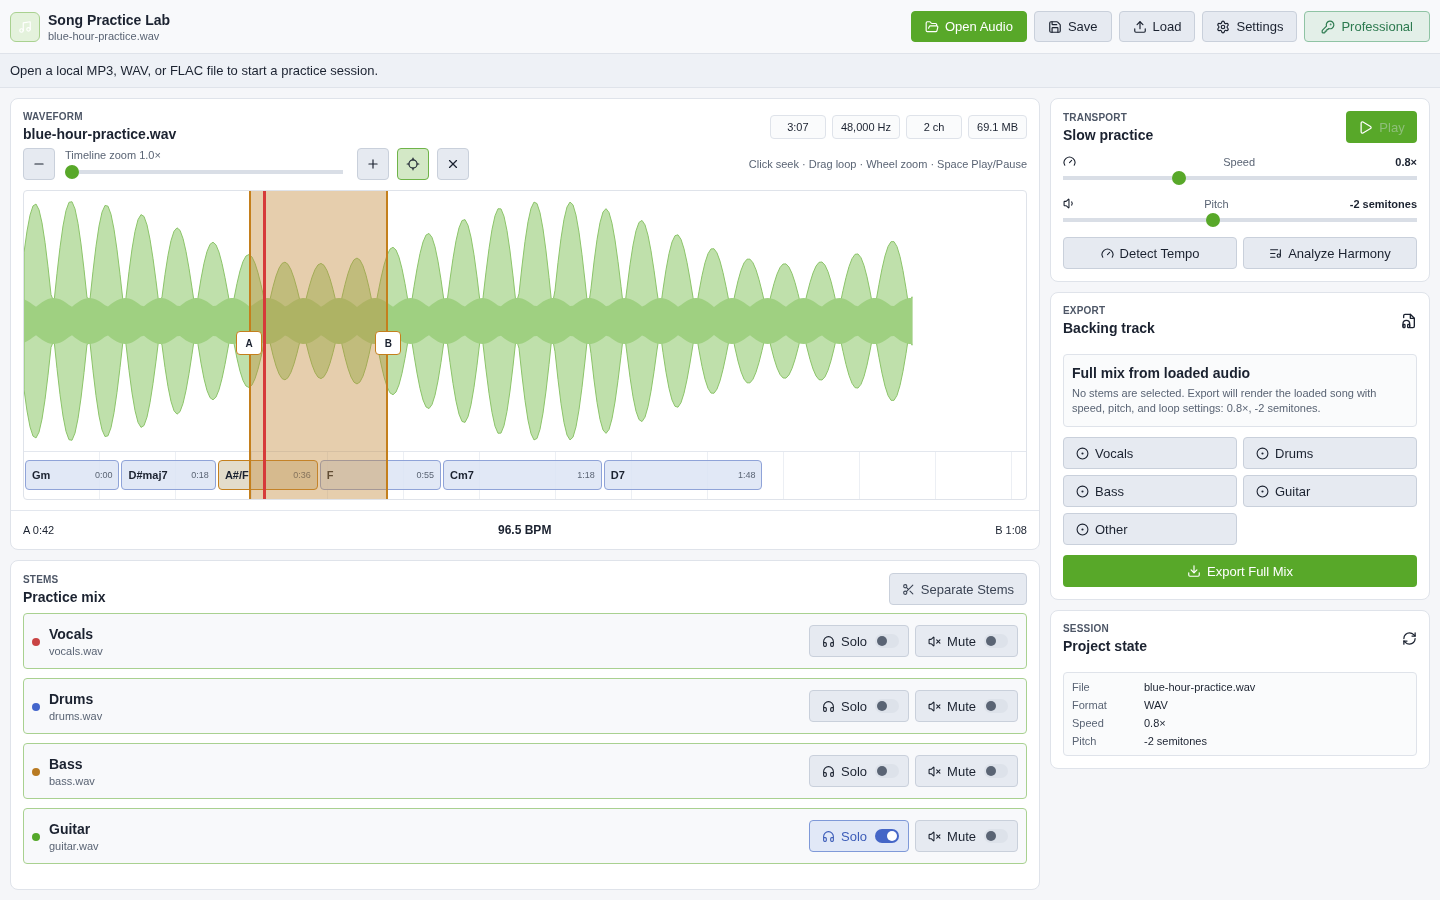 Image resolution: width=1440 pixels, height=900 pixels. I want to click on crosshair-icon, so click(413, 164).